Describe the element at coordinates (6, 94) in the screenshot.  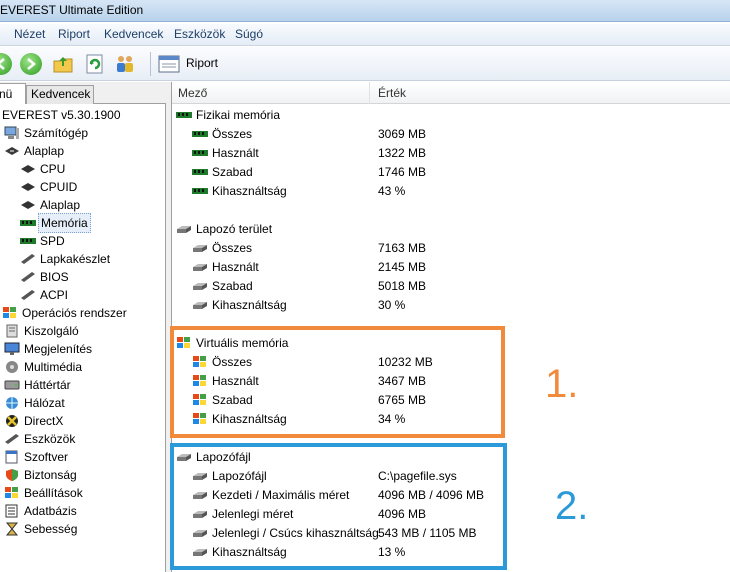
I see `tab-menu-label: nü` at that location.